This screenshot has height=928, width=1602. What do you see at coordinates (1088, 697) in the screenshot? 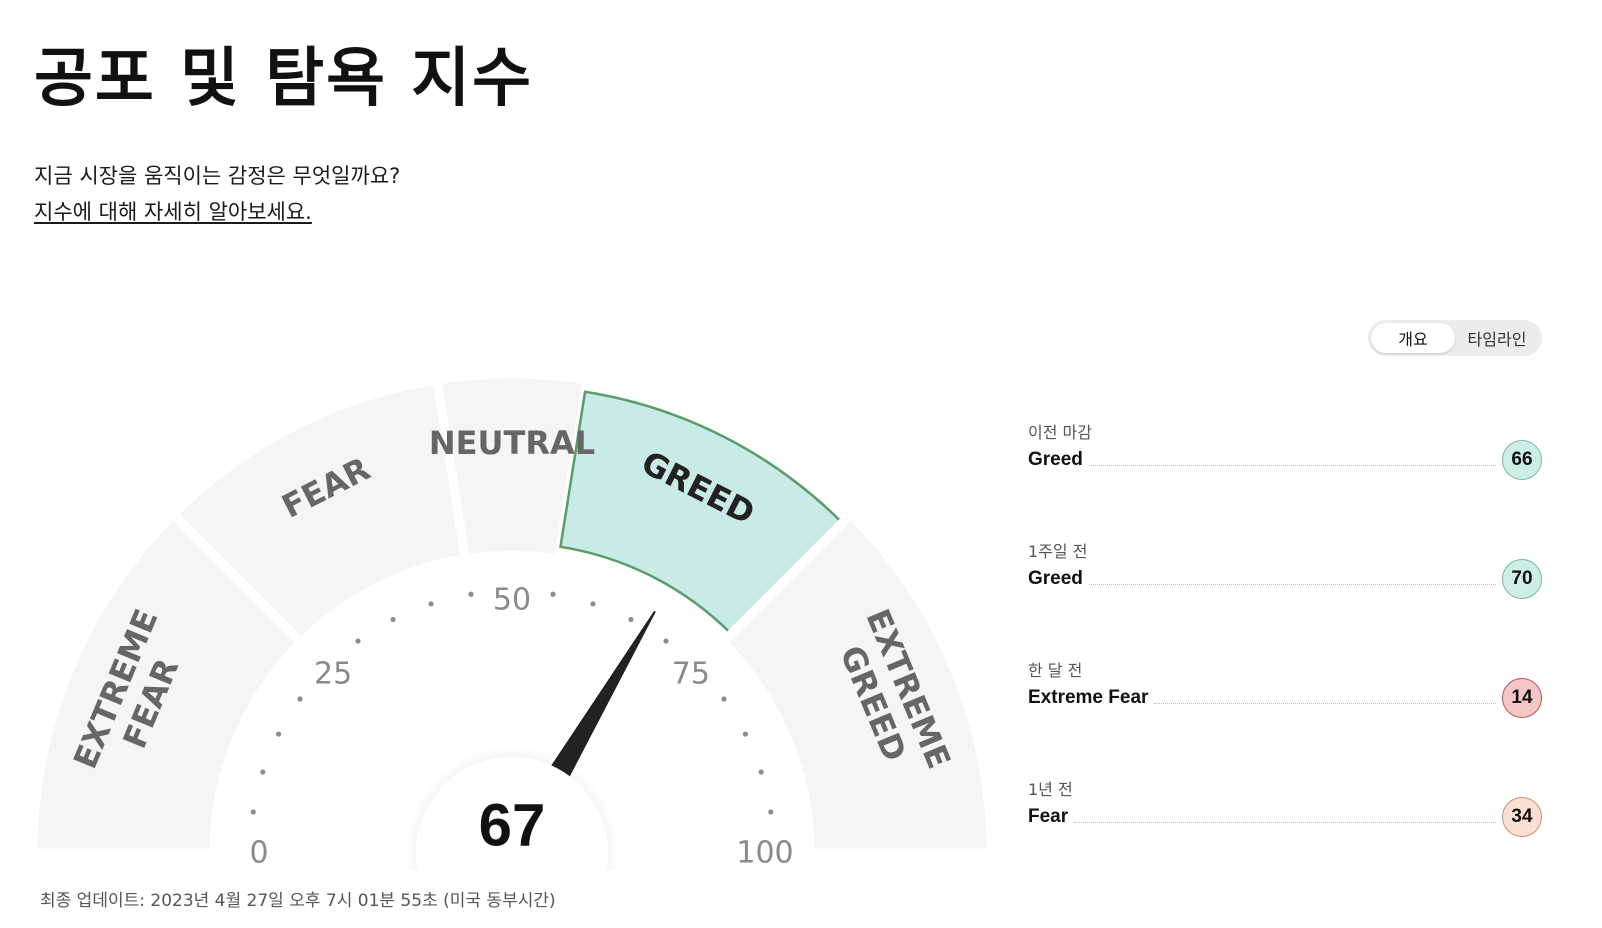
I see `history-rating: Extreme Fear` at bounding box center [1088, 697].